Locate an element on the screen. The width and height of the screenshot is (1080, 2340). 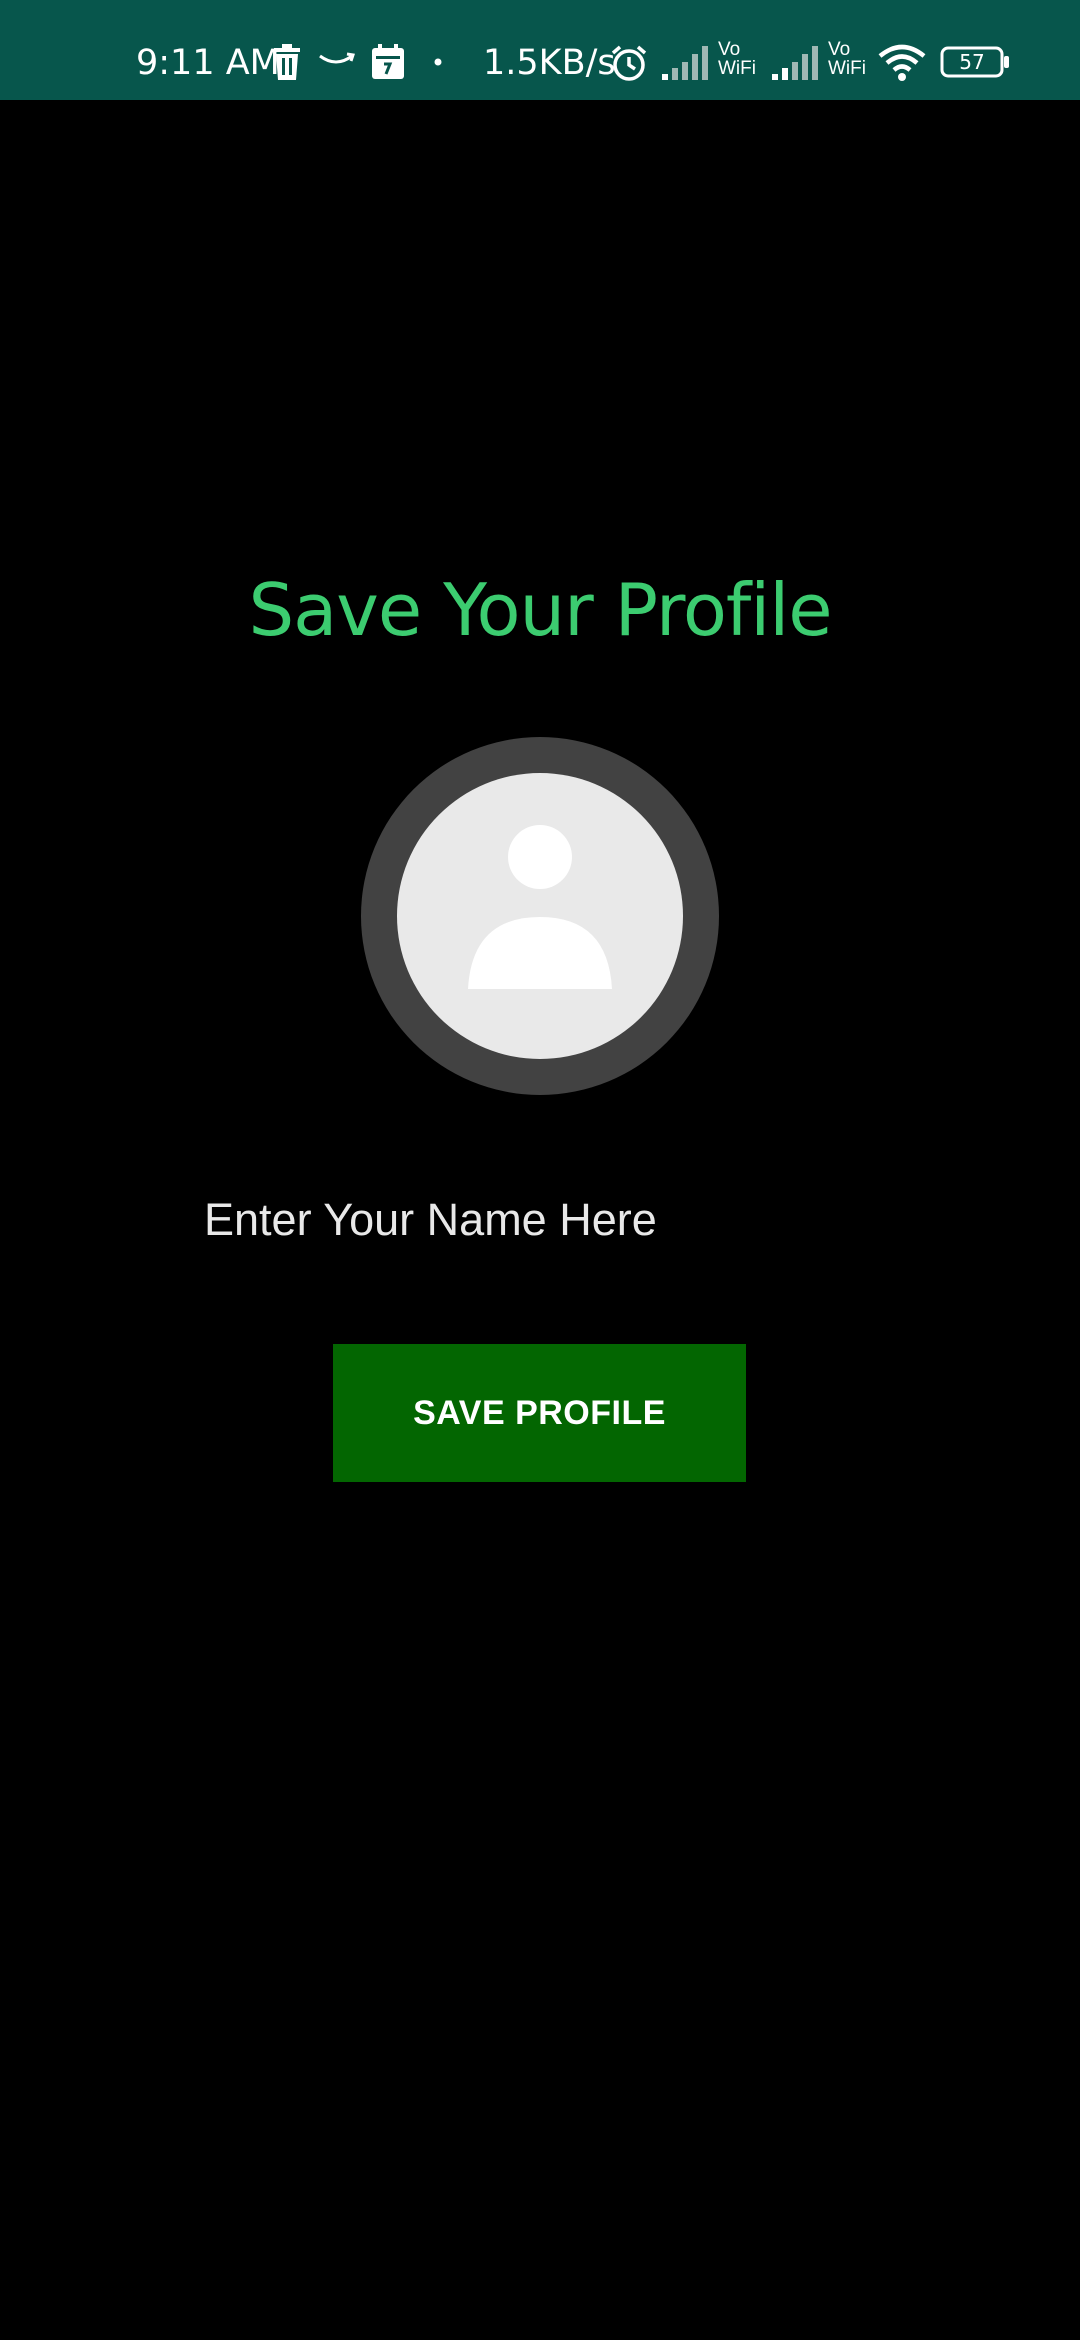
battery-level: 57 is located at coordinates (972, 62).